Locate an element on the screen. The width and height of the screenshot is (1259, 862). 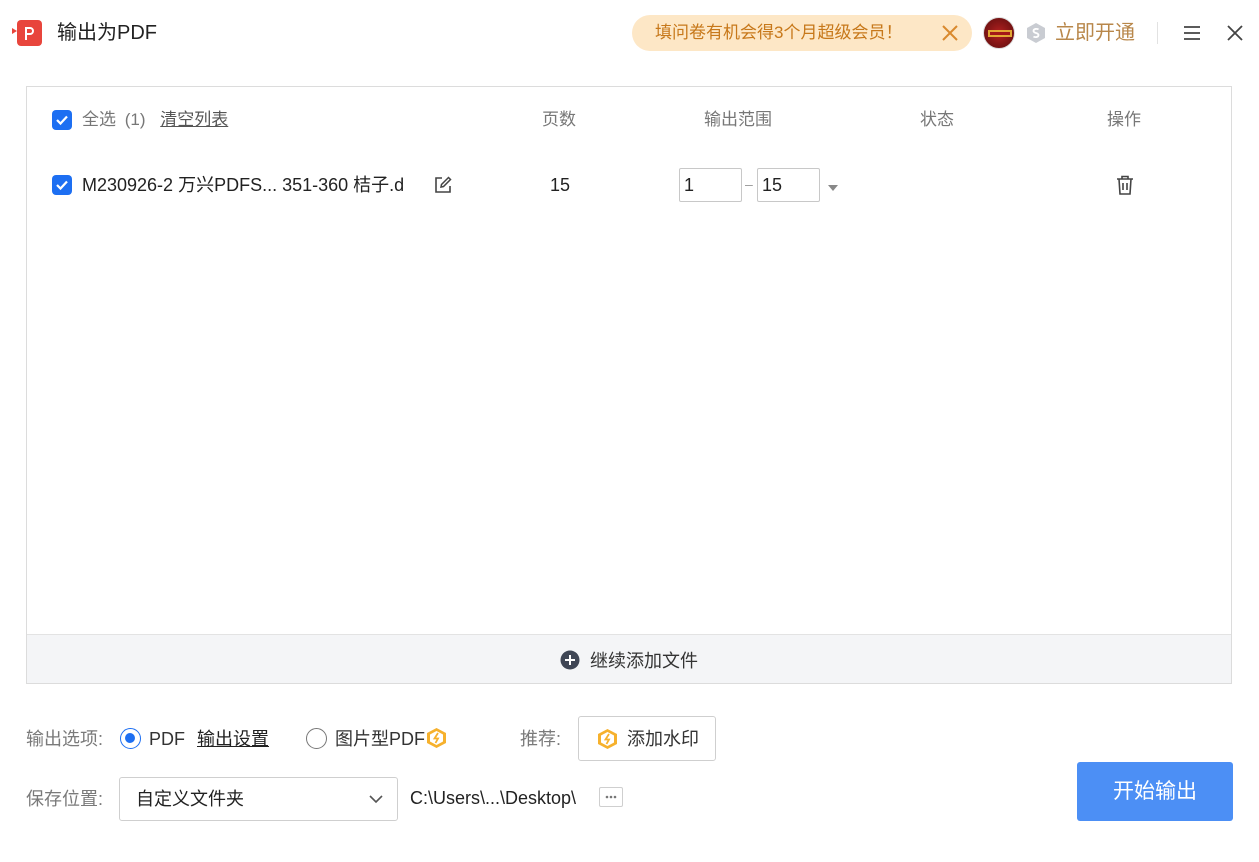
start-output-button: 开始输出 is located at coordinates (1155, 791).